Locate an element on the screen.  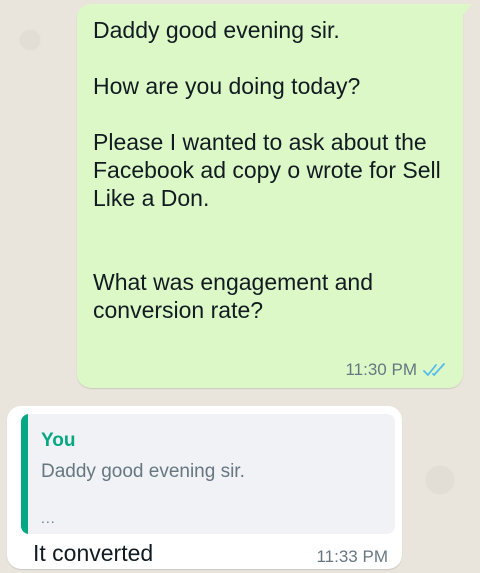
incoming-message-time: 11:33 PM is located at coordinates (352, 556).